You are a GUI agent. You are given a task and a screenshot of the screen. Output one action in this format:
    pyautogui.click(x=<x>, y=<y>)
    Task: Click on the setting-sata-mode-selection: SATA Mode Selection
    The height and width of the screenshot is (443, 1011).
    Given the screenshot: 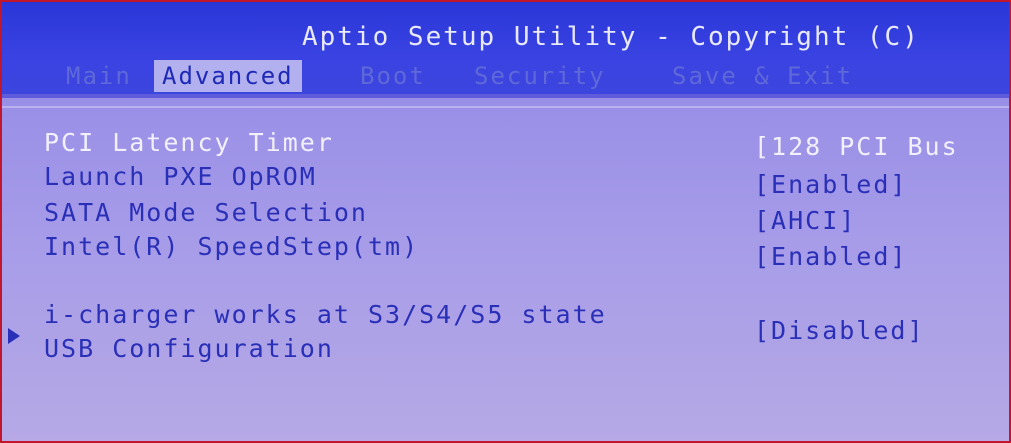 What is the action you would take?
    pyautogui.click(x=206, y=212)
    